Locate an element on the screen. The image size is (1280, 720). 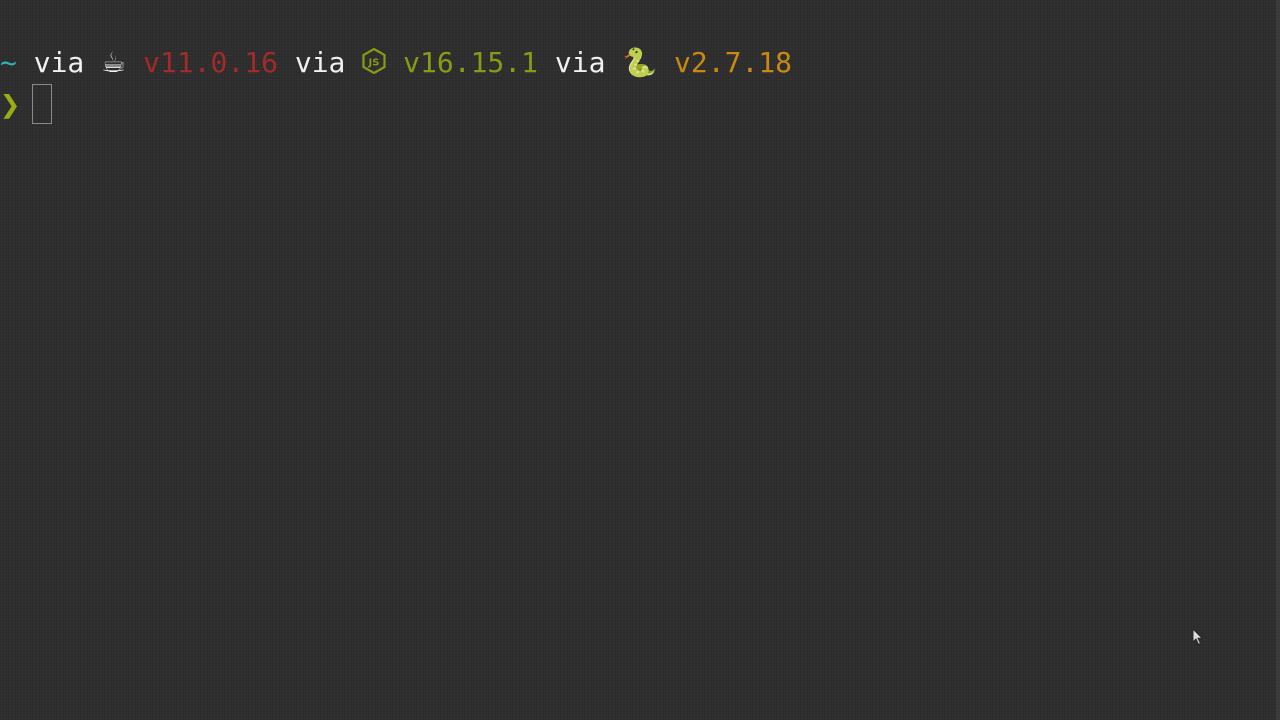
text-cursor is located at coordinates (42, 104).